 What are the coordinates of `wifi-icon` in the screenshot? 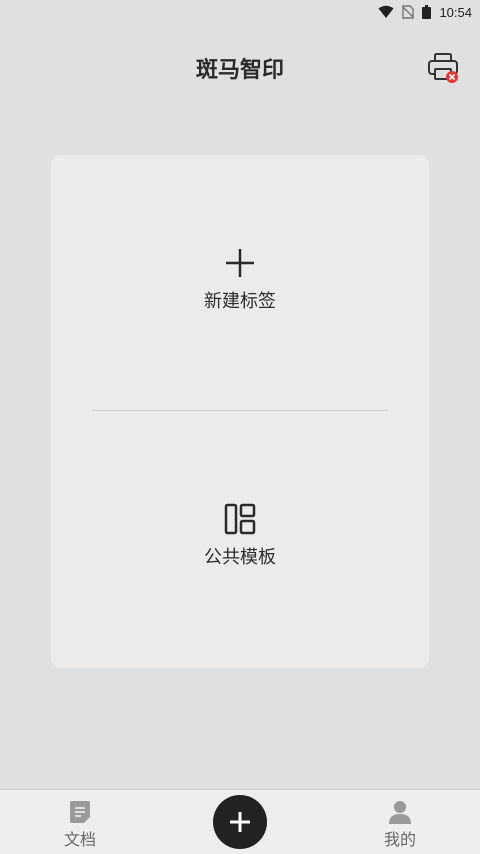 It's located at (386, 11).